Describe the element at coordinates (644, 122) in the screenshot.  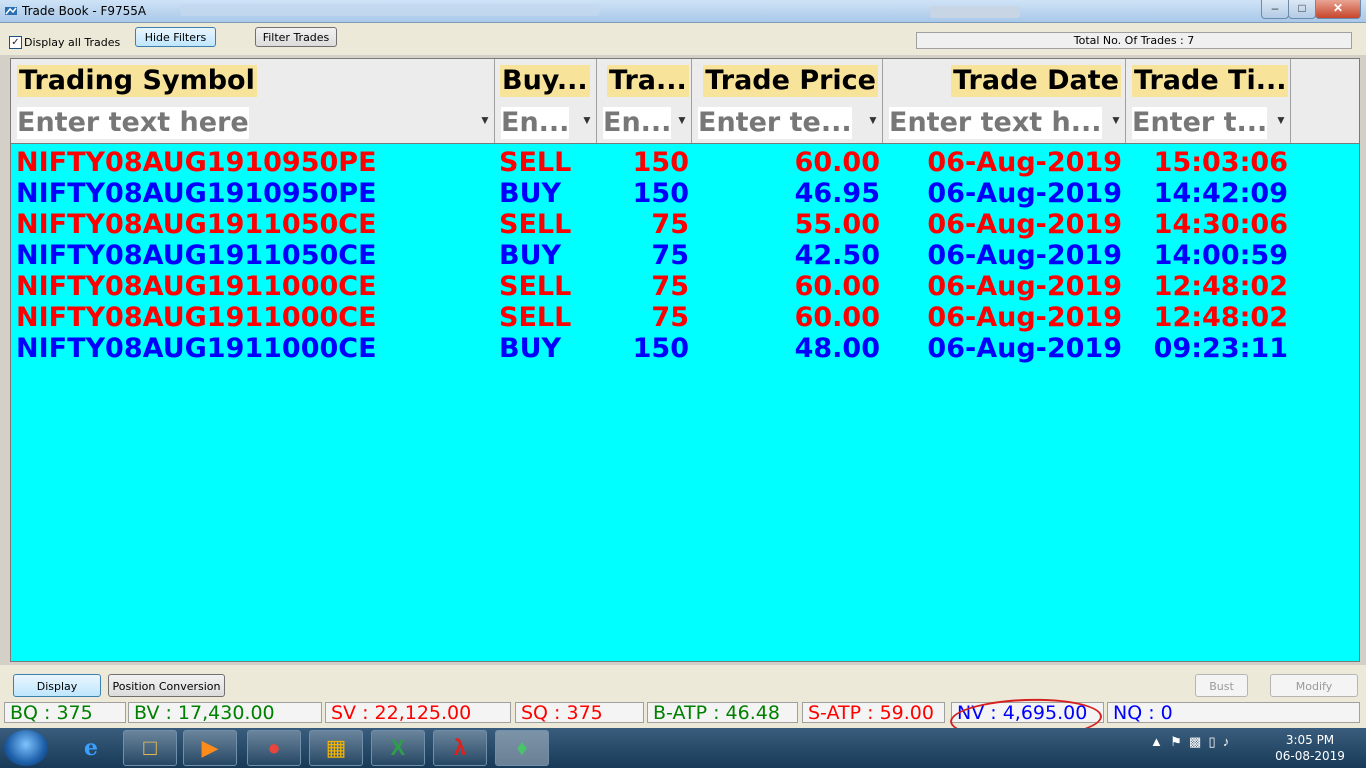
I see `filter-cell-trade-qty: En... ▼` at that location.